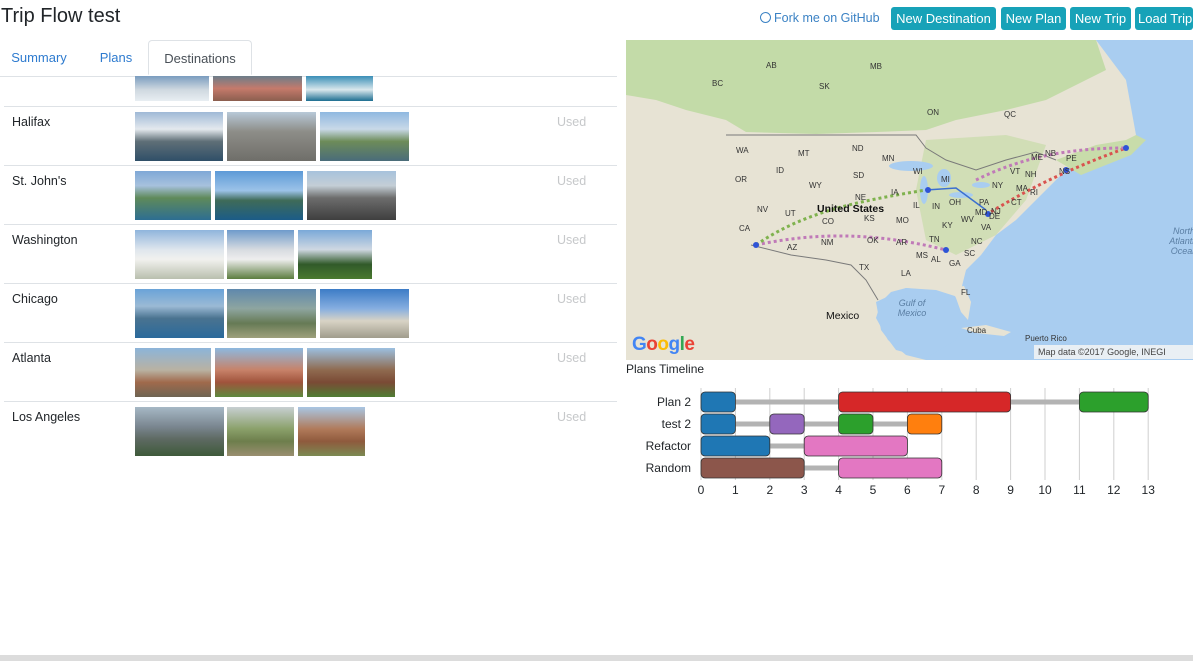 Image resolution: width=1193 pixels, height=661 pixels. I want to click on map-label: LA, so click(906, 273).